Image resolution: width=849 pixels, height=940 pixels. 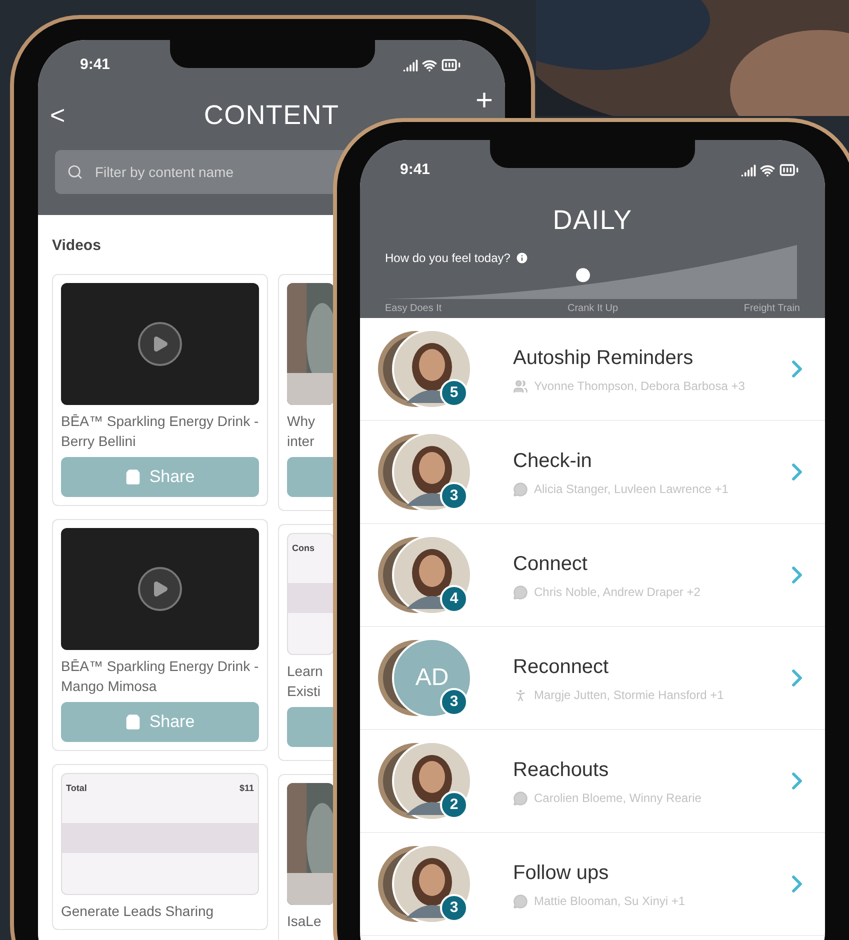 I want to click on search-icon, so click(x=75, y=172).